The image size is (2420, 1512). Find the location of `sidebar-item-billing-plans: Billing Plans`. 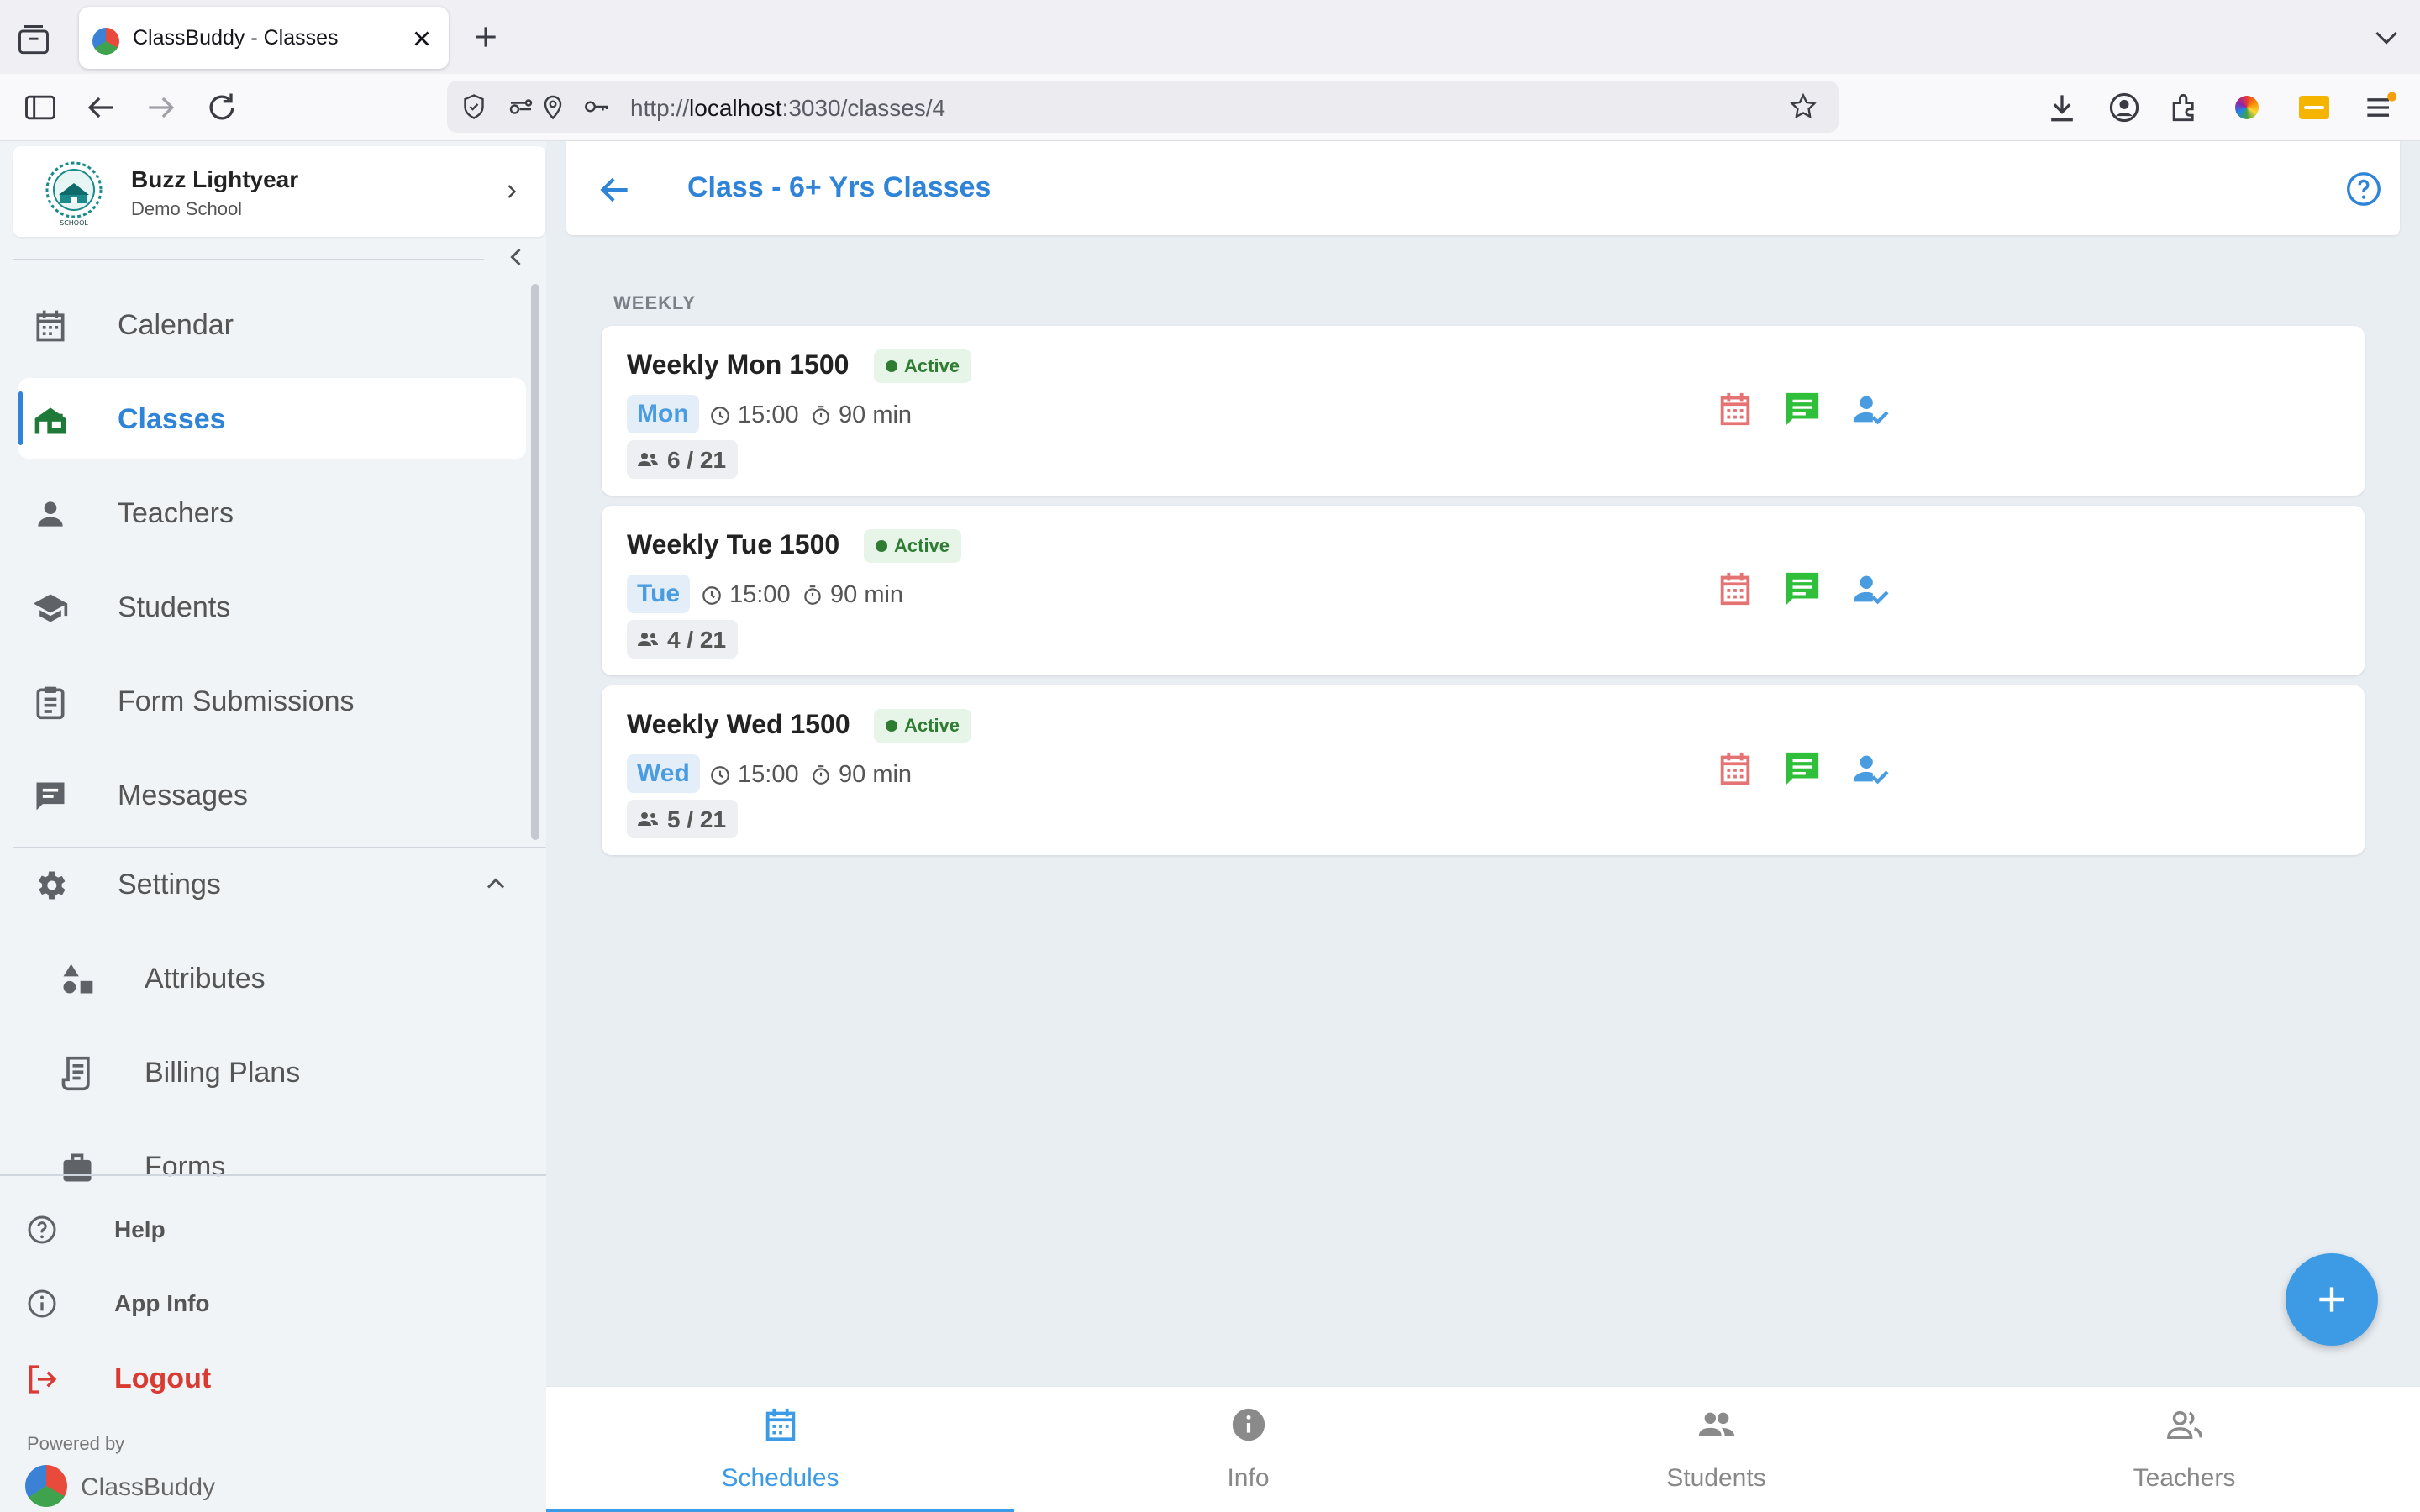

sidebar-item-billing-plans: Billing Plans is located at coordinates (272, 1072).